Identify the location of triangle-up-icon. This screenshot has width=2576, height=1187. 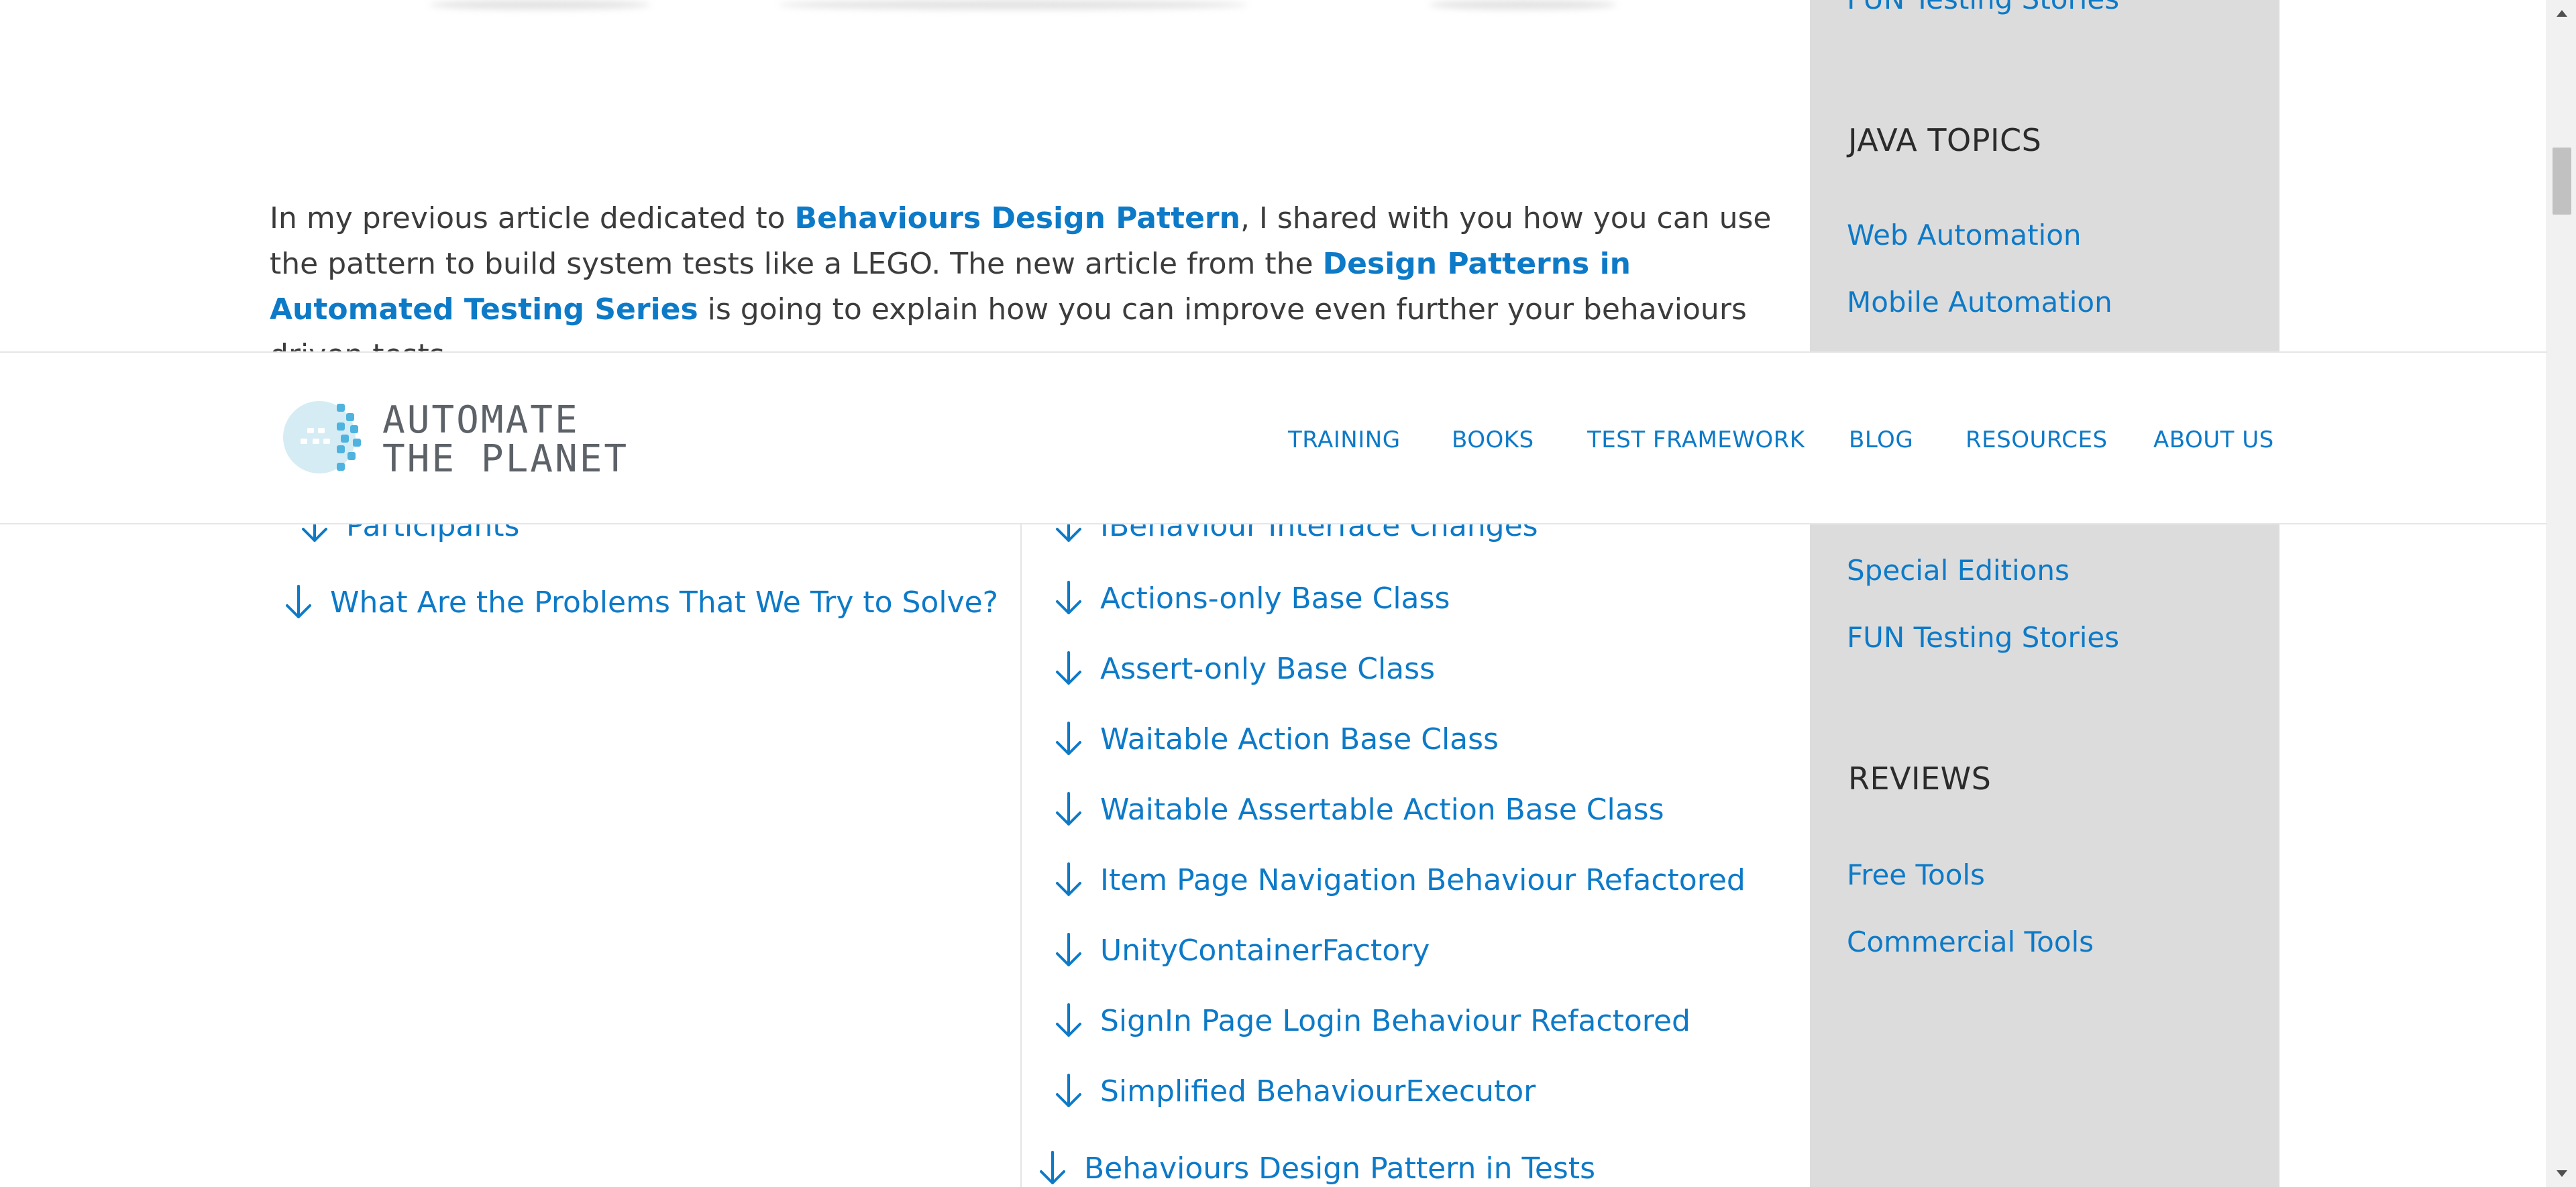
(2562, 14).